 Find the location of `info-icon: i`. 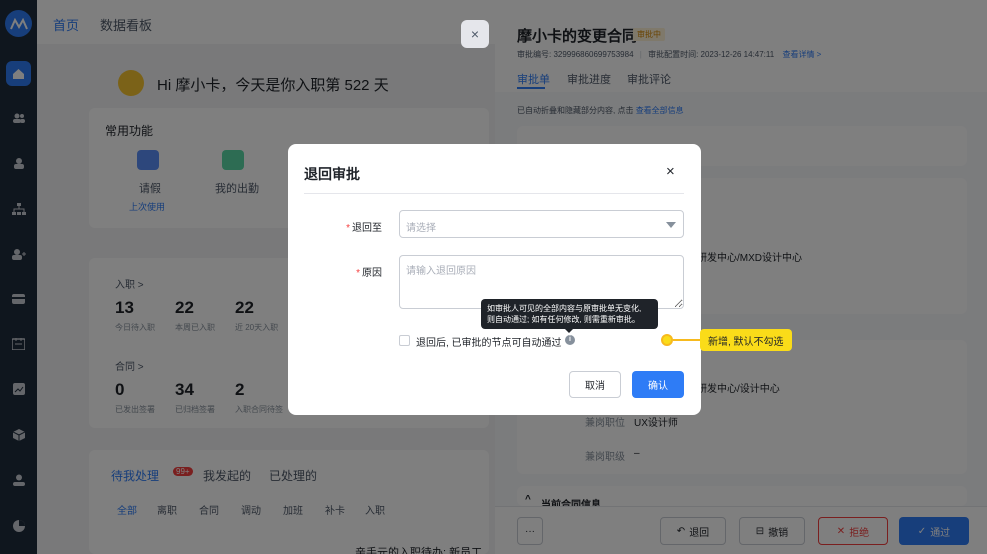

info-icon: i is located at coordinates (570, 340).